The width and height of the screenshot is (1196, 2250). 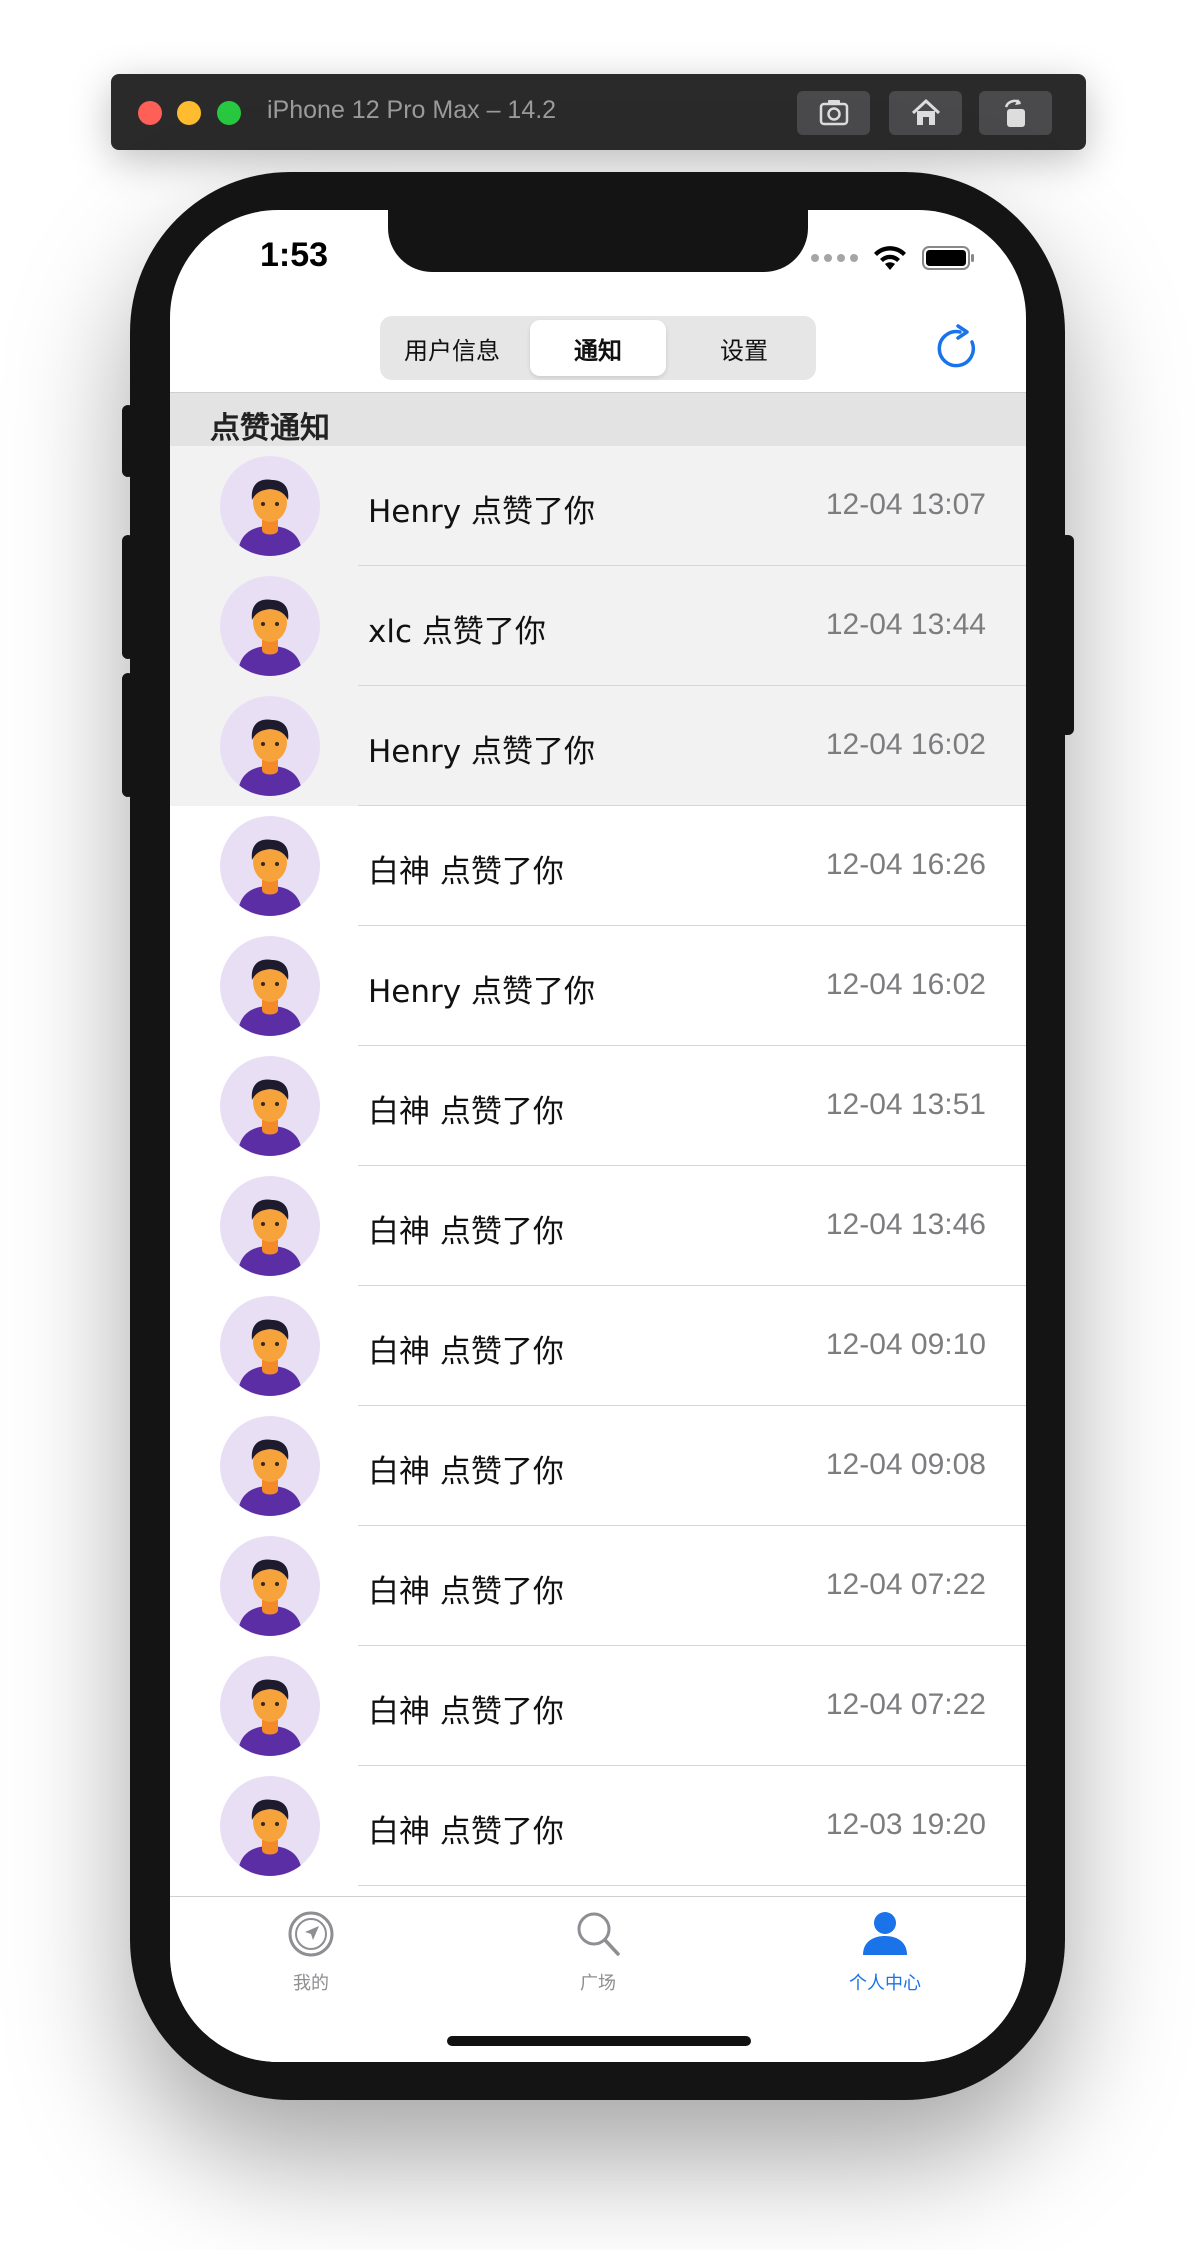 What do you see at coordinates (598, 866) in the screenshot?
I see `list-item: 白神 点赞了你 12-04 16:26` at bounding box center [598, 866].